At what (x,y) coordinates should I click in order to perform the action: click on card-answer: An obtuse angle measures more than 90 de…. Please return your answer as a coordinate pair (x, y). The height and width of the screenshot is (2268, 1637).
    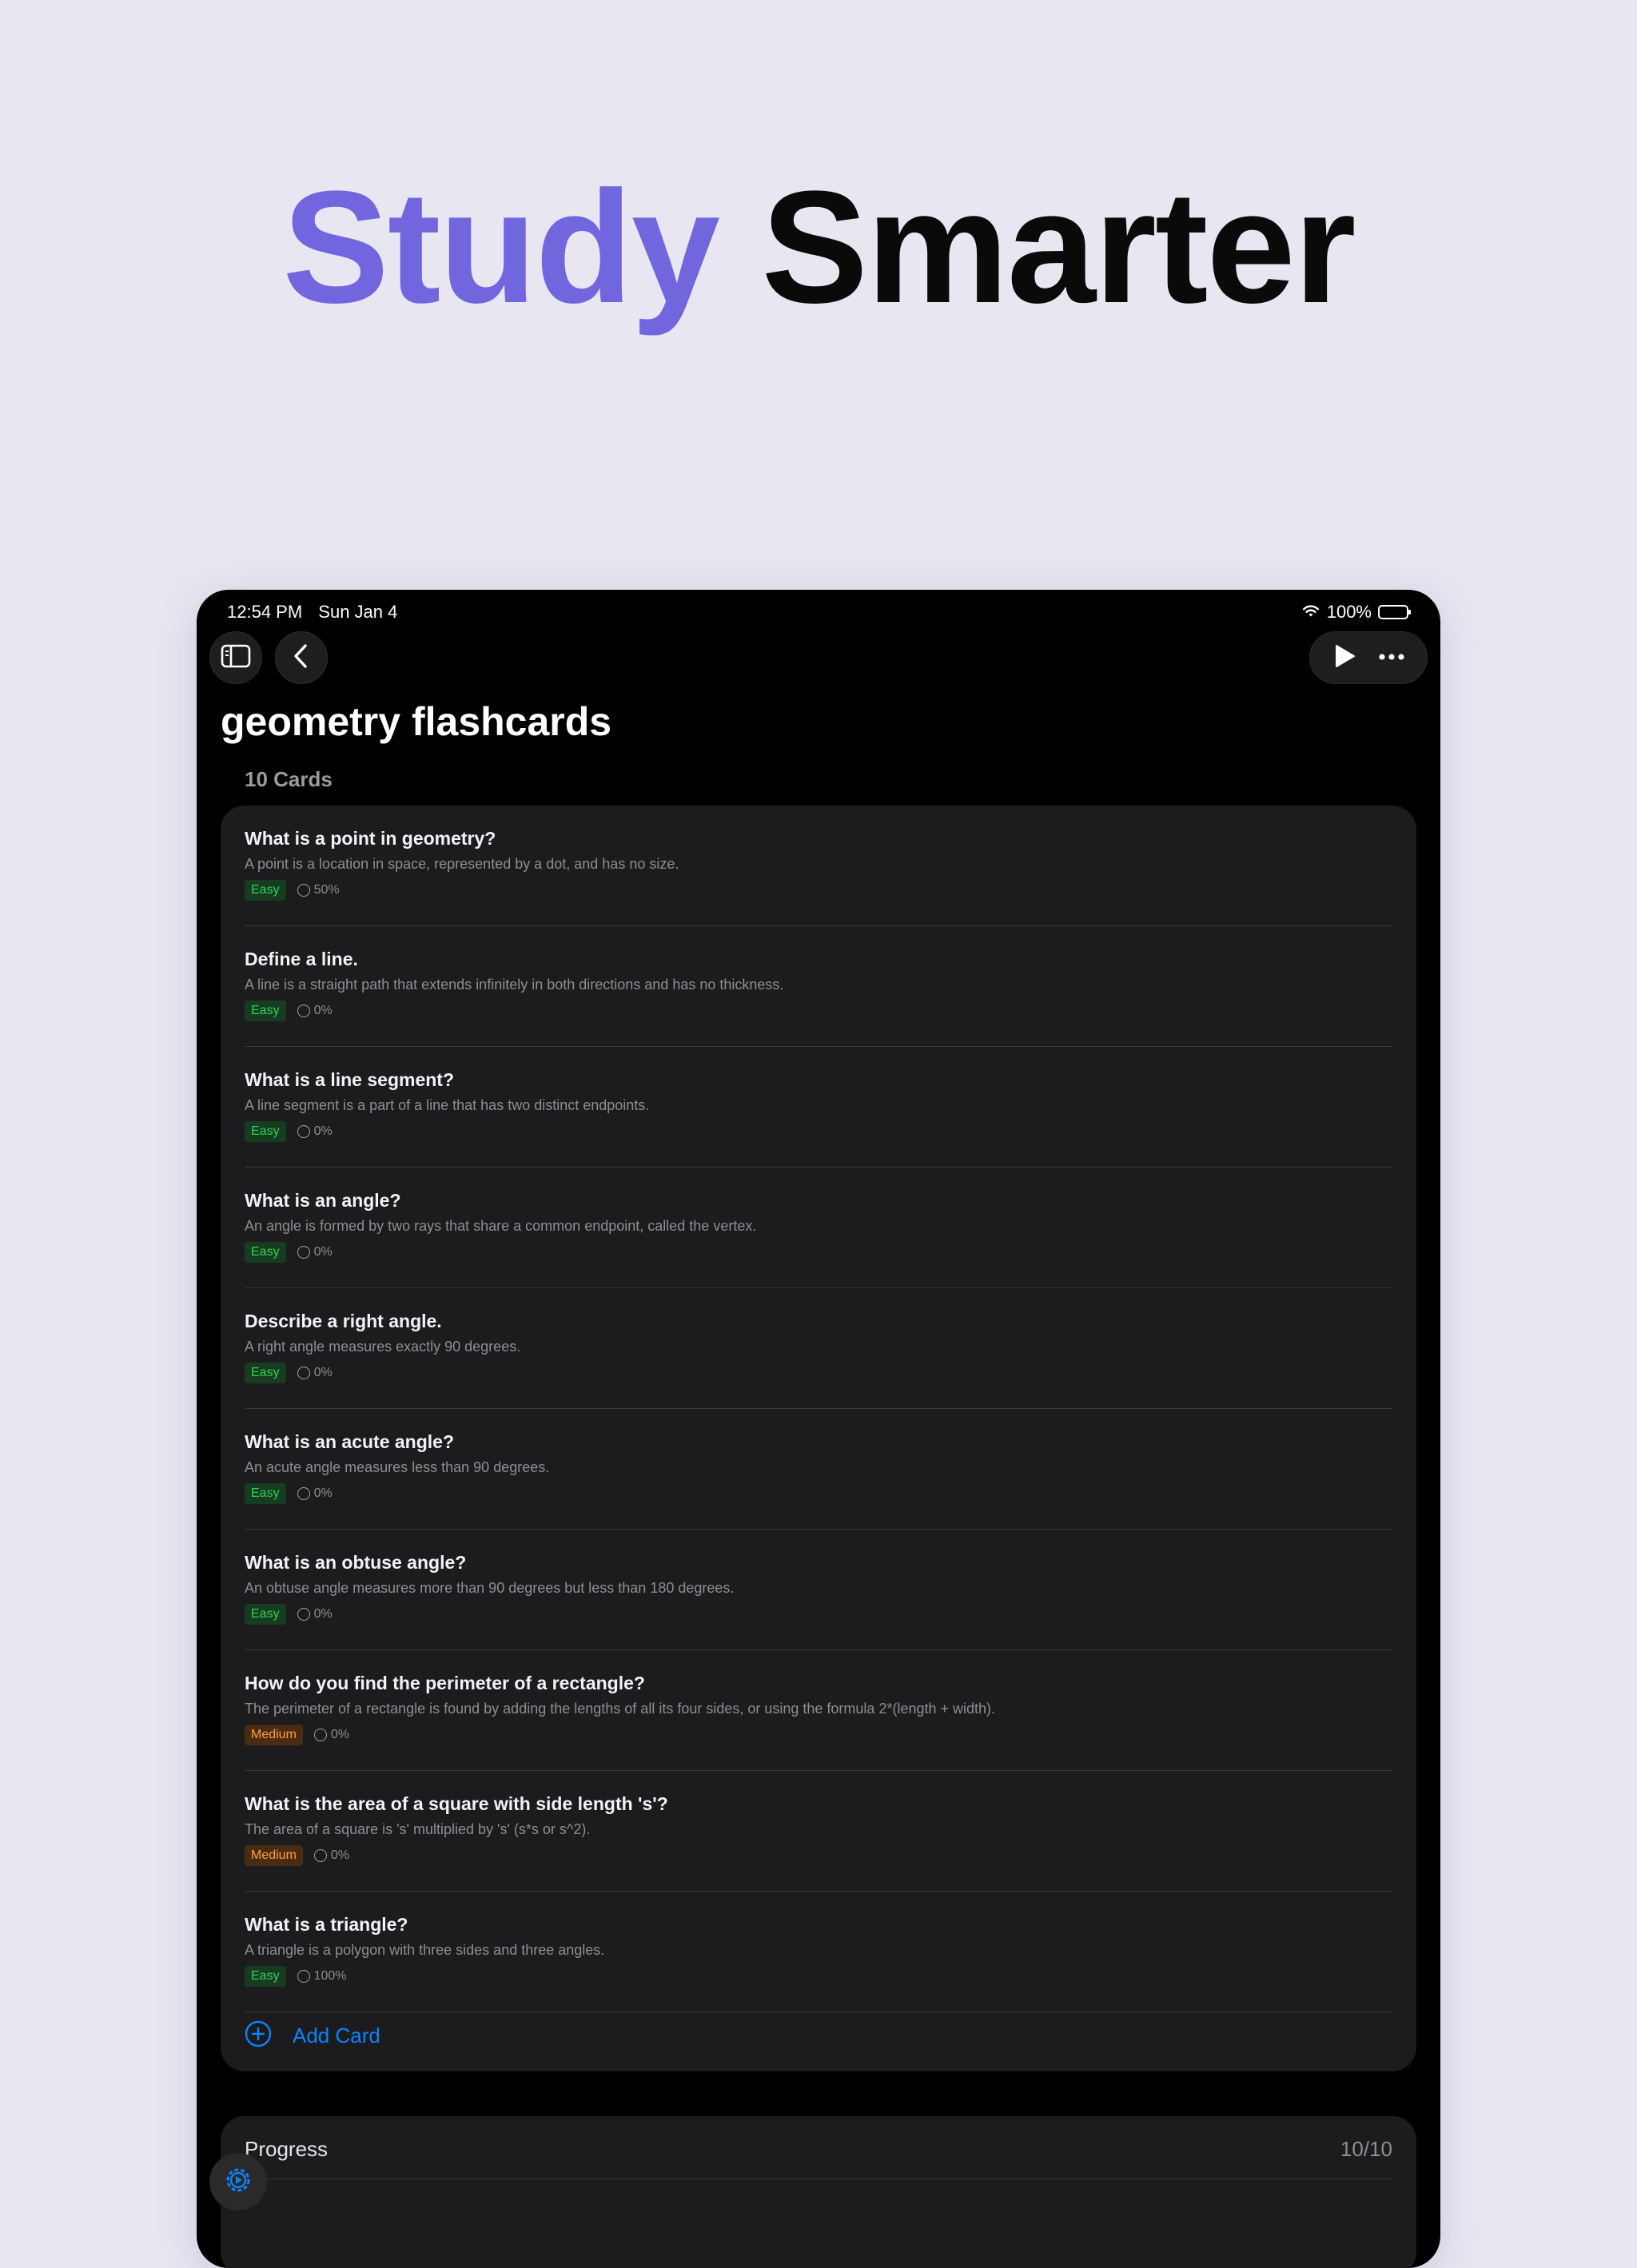
    Looking at the image, I should click on (490, 1588).